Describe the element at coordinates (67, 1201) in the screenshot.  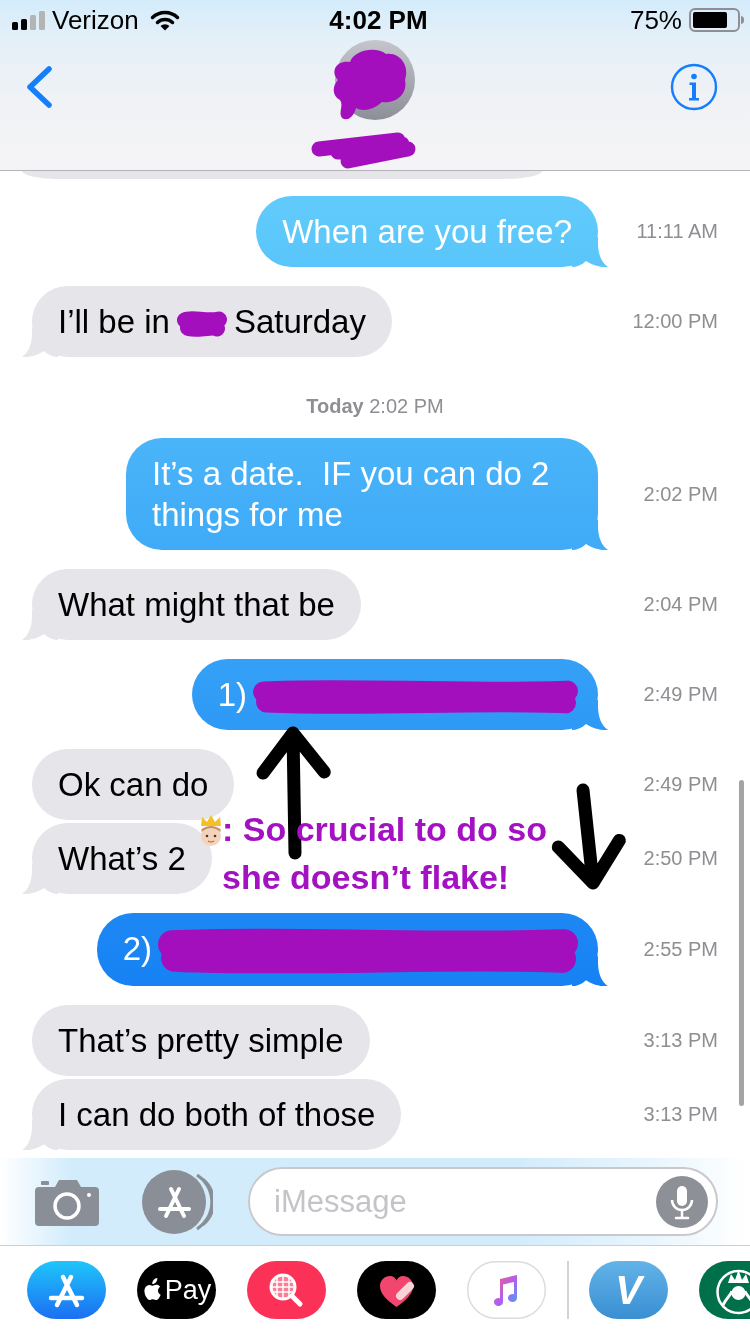
I see `camera-icon` at that location.